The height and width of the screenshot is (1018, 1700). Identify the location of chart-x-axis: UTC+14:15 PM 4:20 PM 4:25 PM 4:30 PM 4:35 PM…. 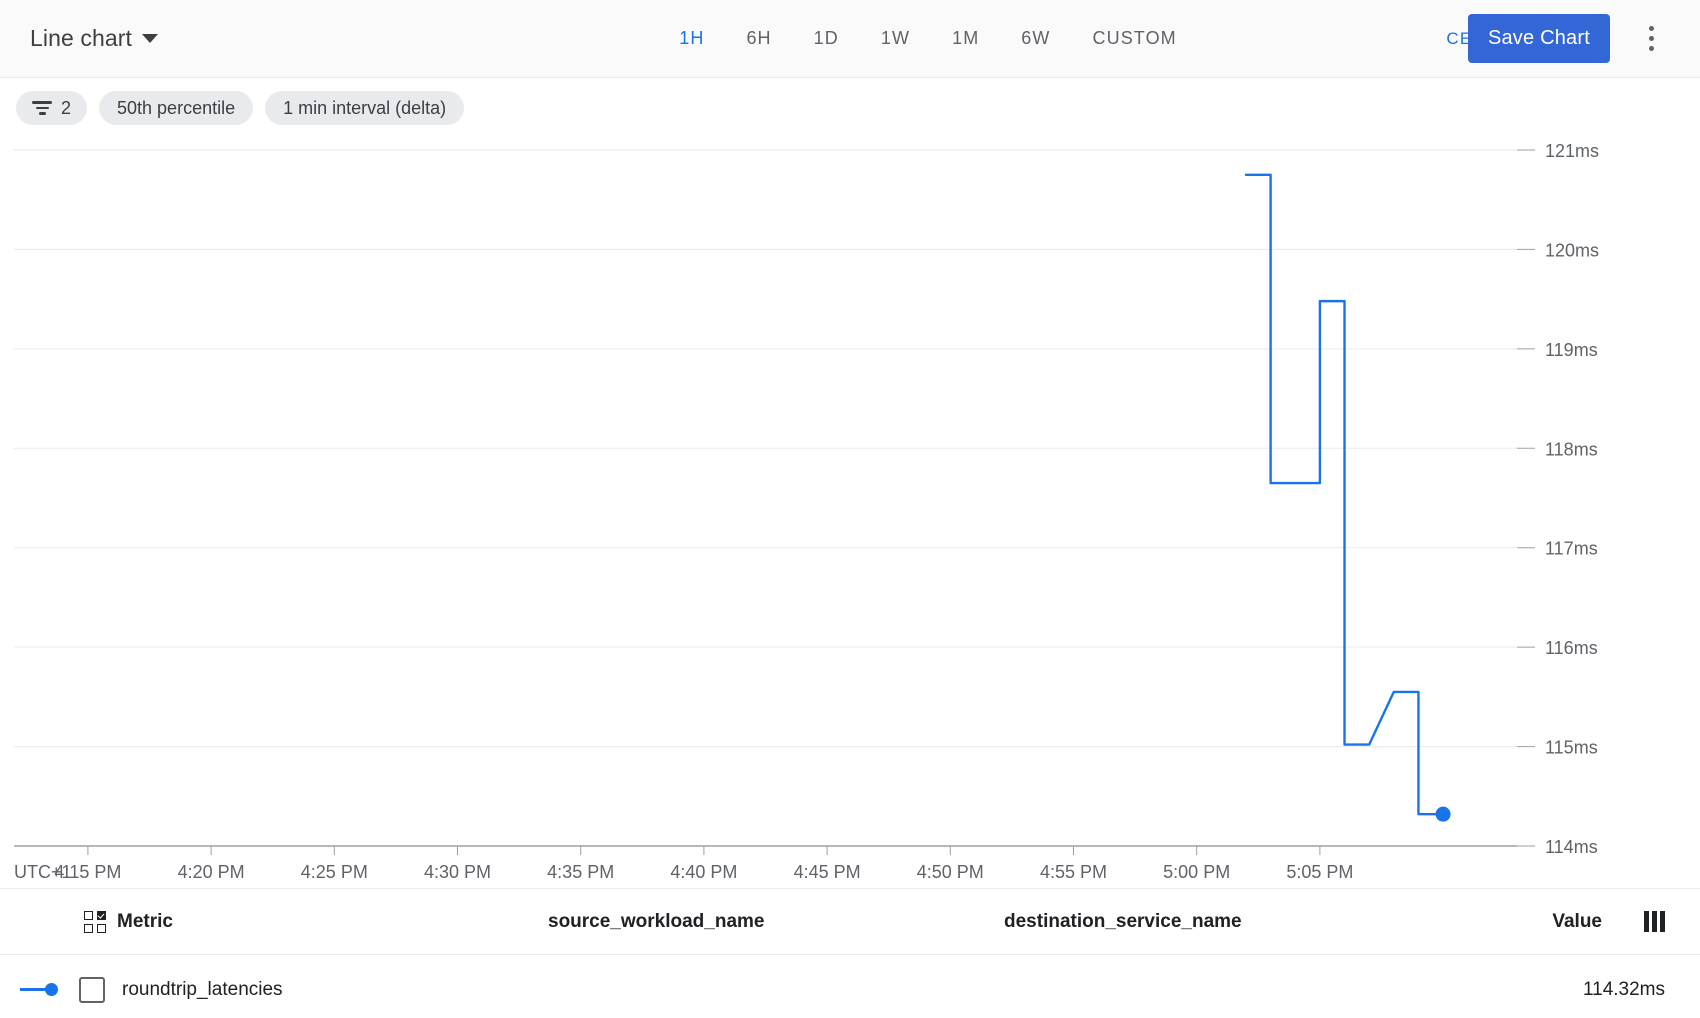
(683, 864).